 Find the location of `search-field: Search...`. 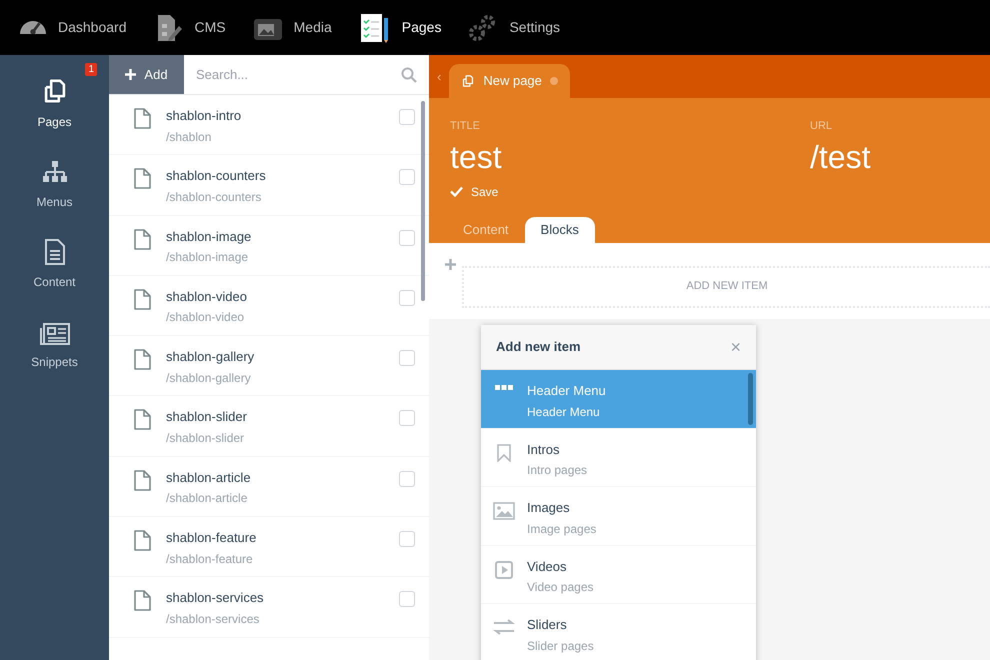

search-field: Search... is located at coordinates (298, 74).